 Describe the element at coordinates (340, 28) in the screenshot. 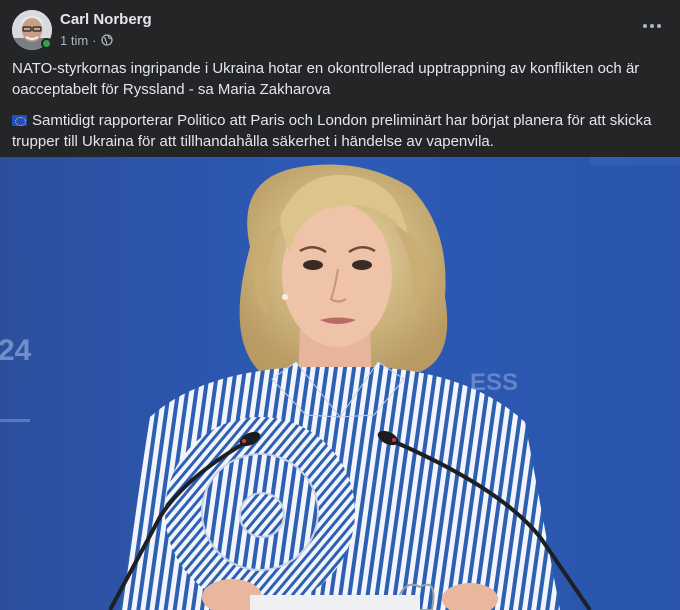

I see `post-header: Carl Norberg 1 tim ·` at that location.